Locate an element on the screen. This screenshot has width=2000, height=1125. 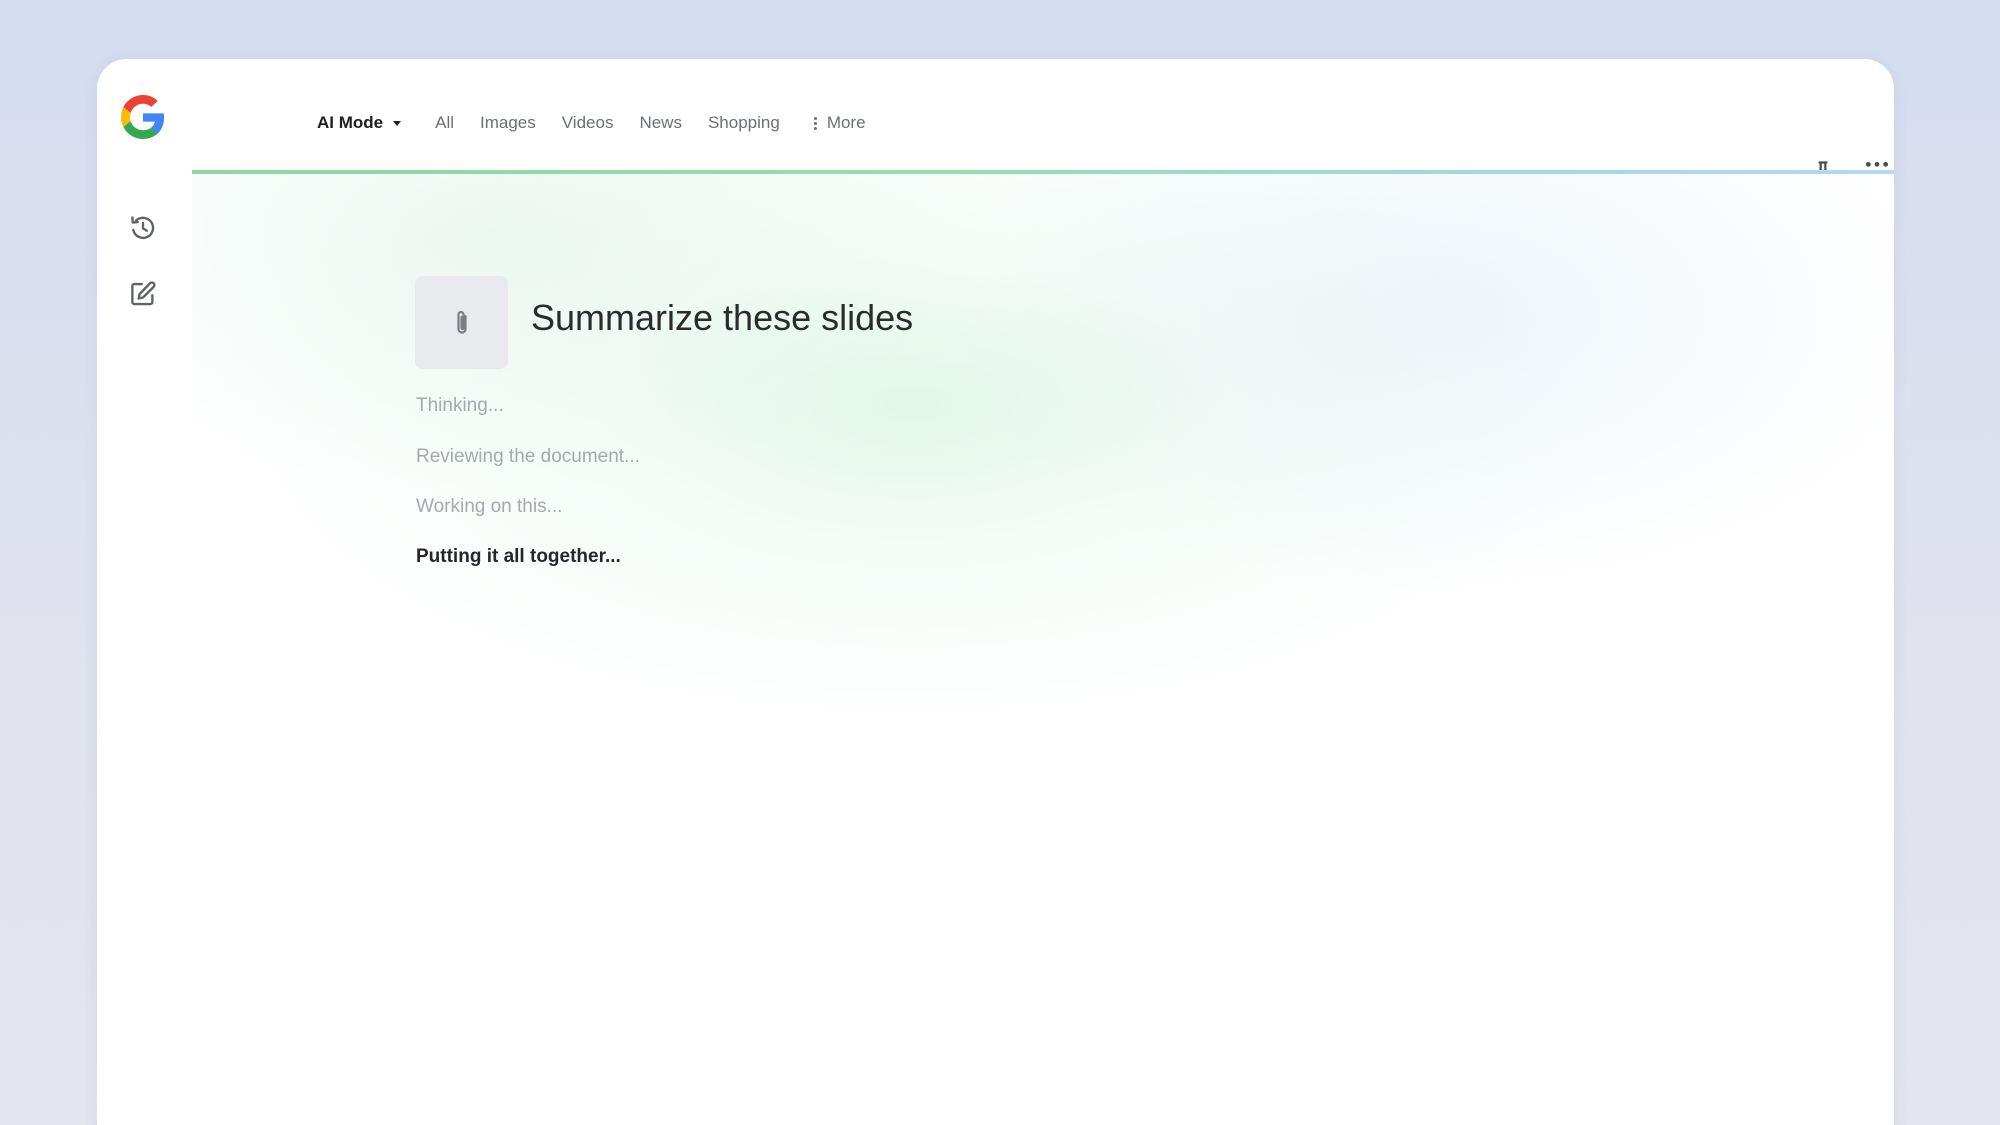
history-icon is located at coordinates (143, 228).